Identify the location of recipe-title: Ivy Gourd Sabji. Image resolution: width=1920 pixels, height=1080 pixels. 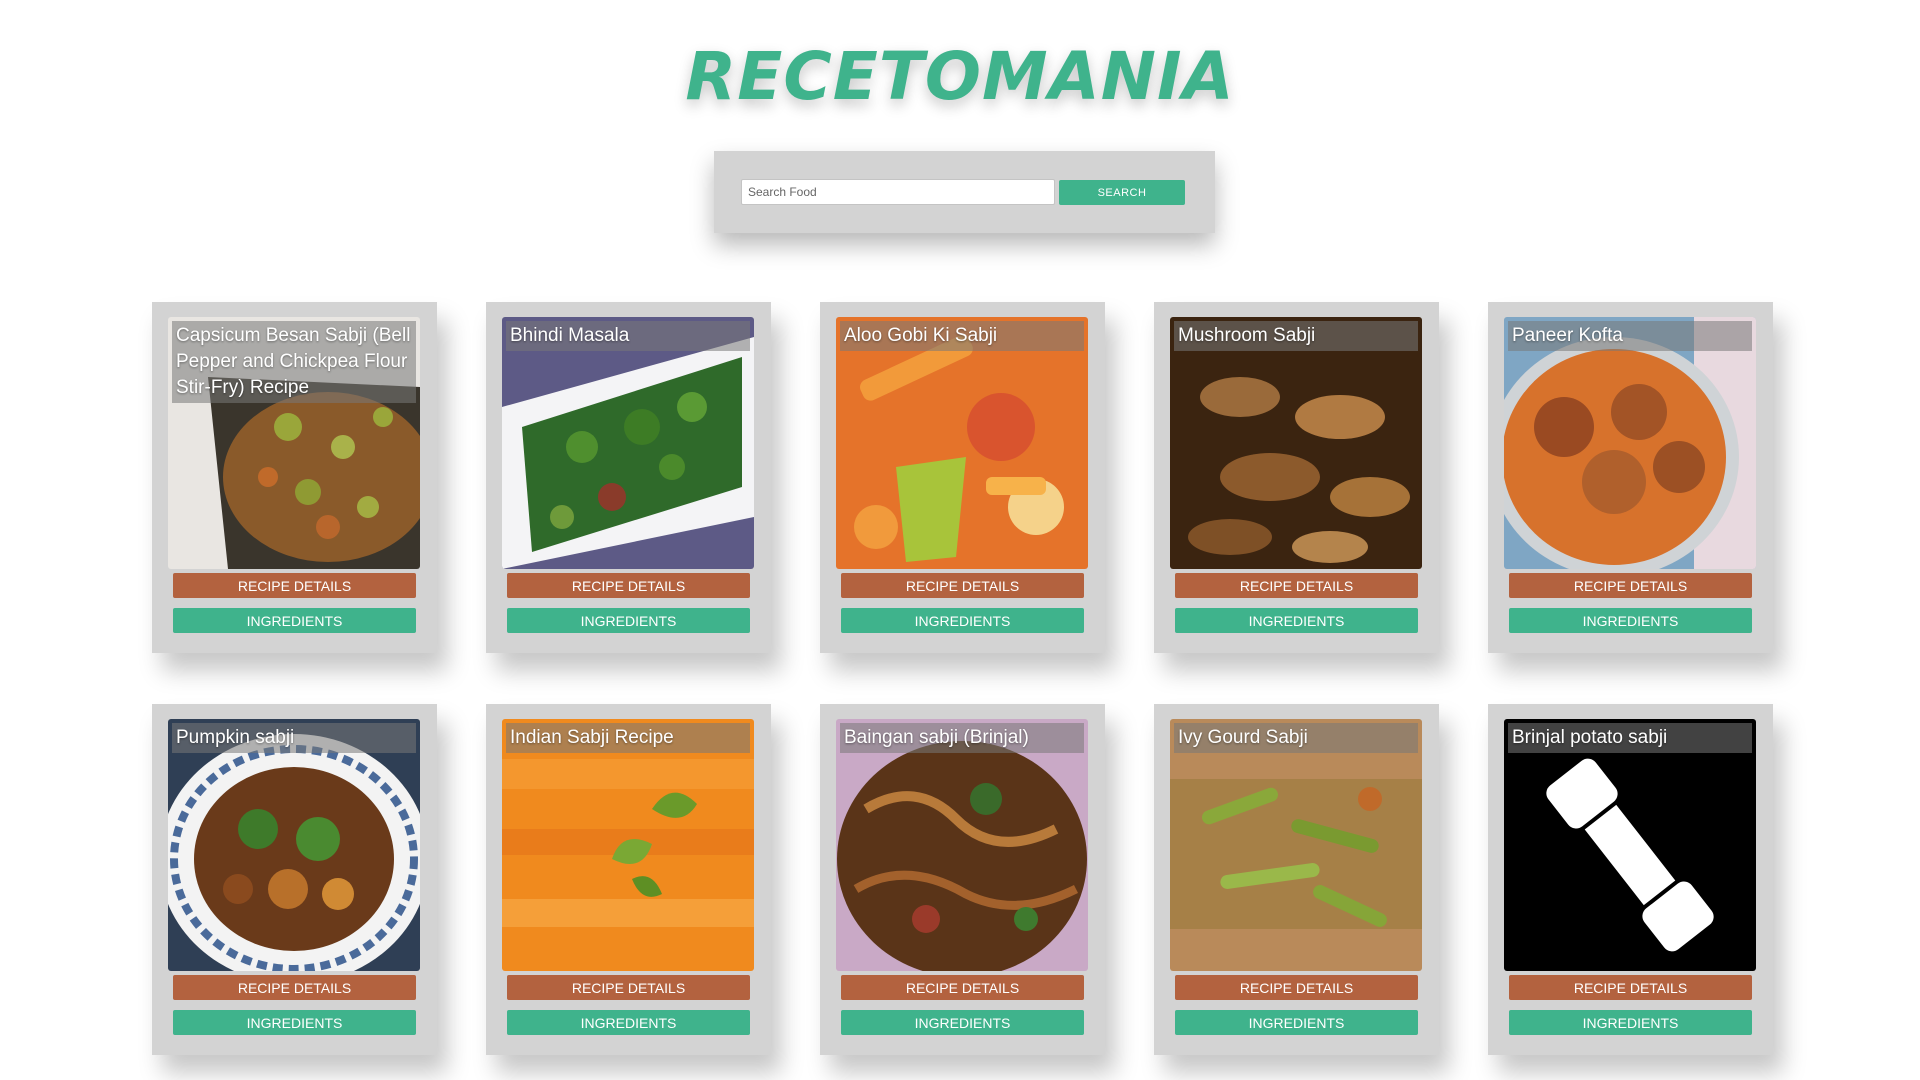
(1296, 738).